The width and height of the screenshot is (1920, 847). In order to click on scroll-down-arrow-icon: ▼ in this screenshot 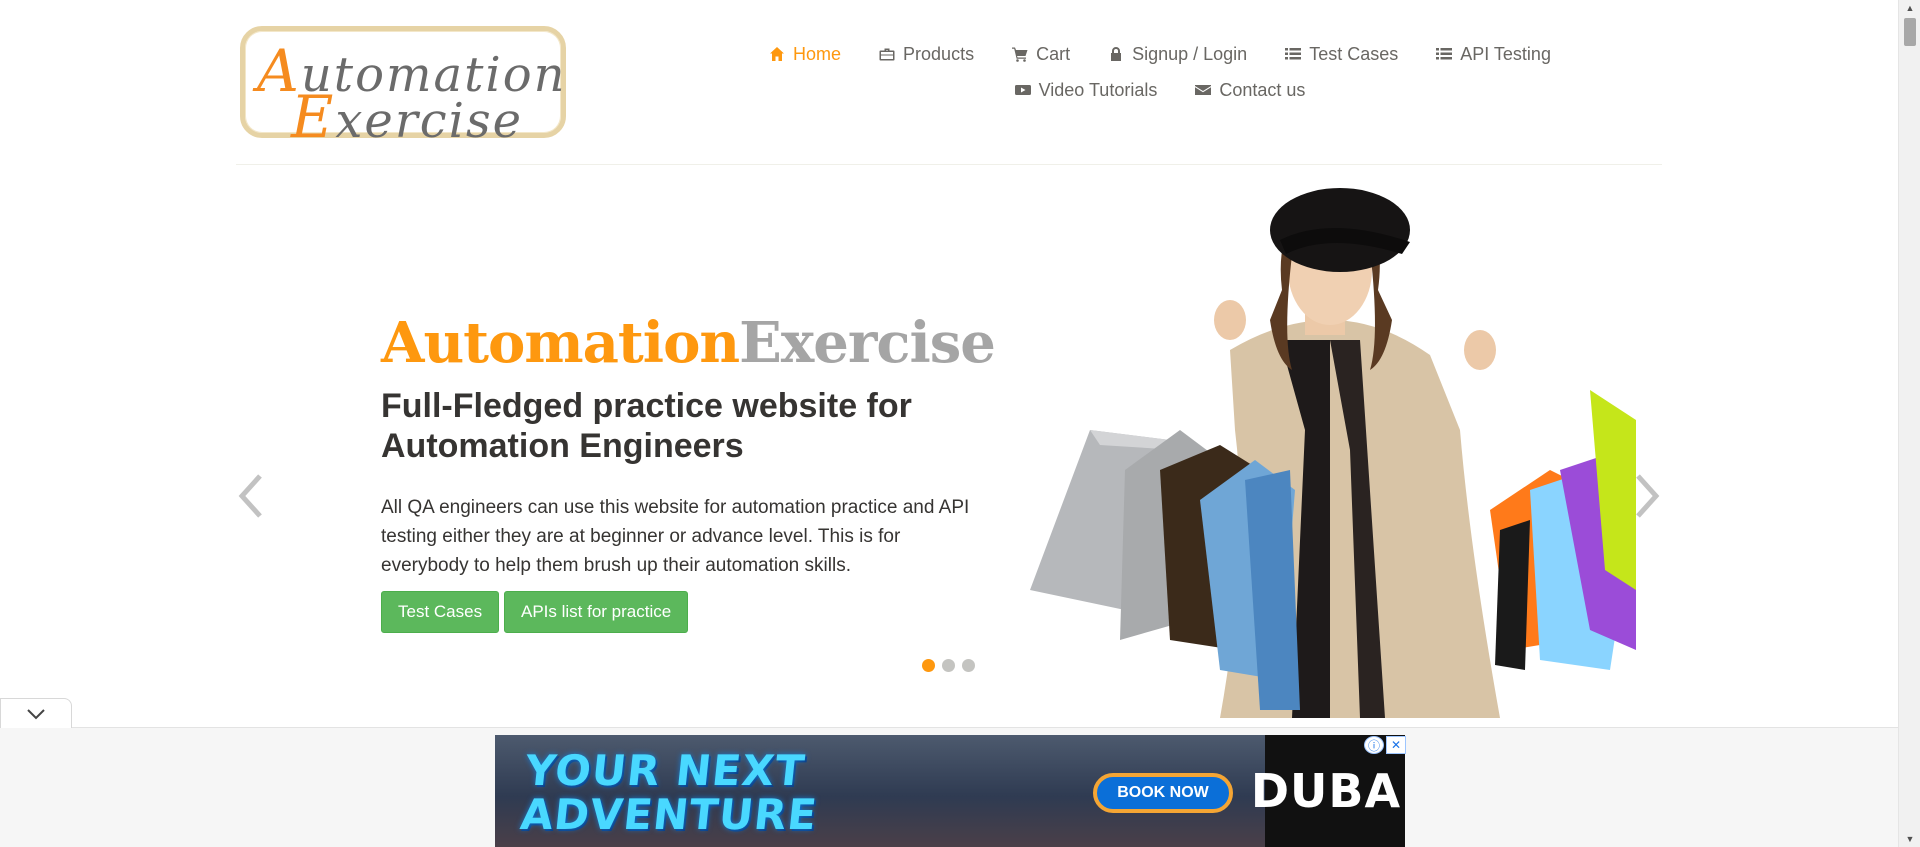, I will do `click(1909, 839)`.